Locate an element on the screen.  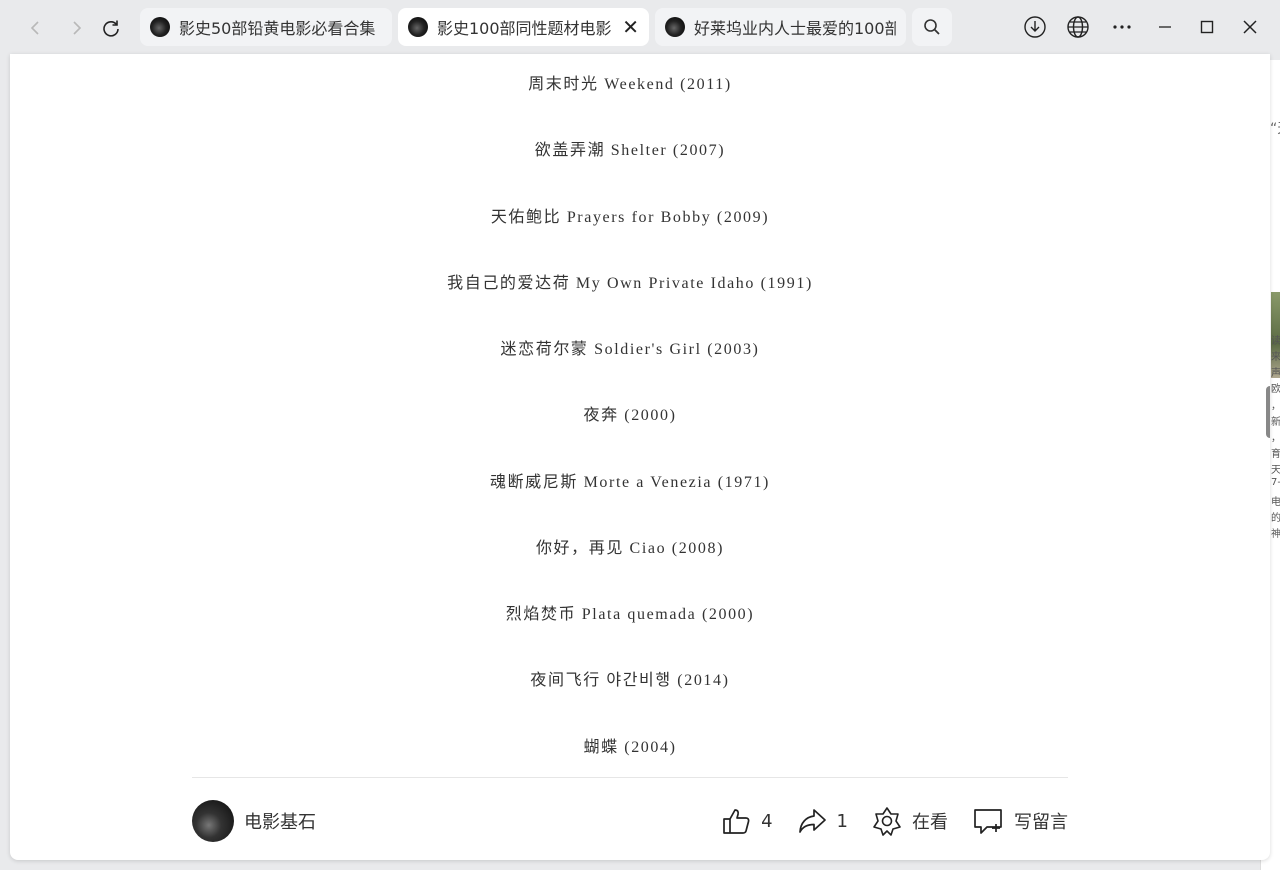
thumbs-up-icon is located at coordinates (736, 821).